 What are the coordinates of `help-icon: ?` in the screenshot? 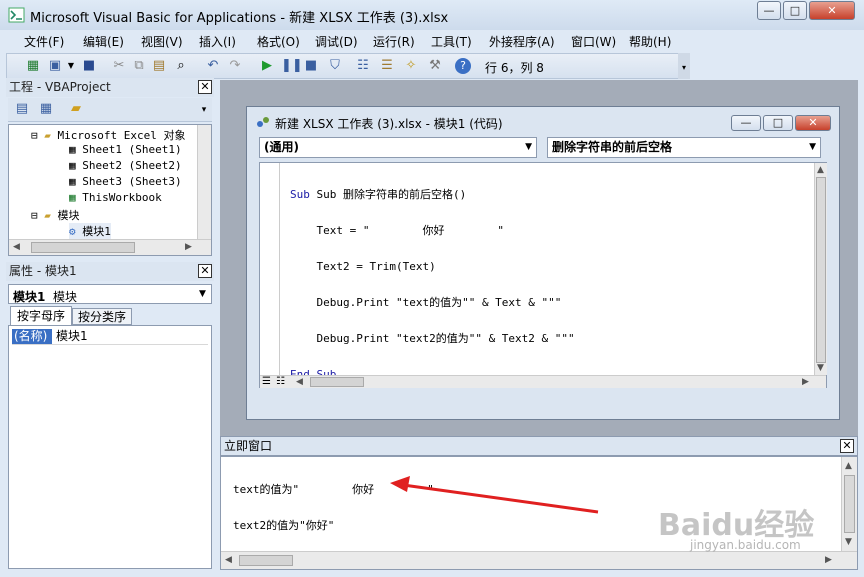 It's located at (463, 66).